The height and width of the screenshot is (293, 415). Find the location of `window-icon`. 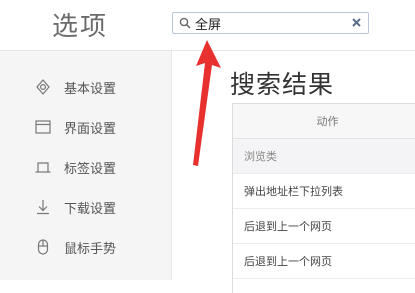

window-icon is located at coordinates (43, 127).